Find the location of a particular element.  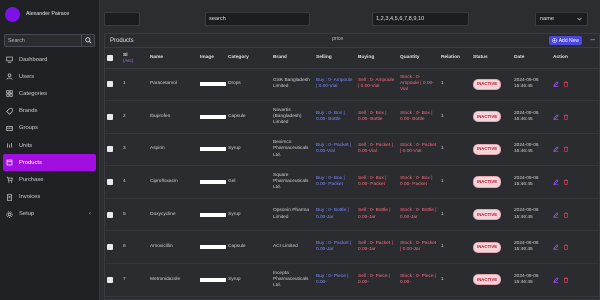

cell-brand: ACI Limited is located at coordinates (285, 247).